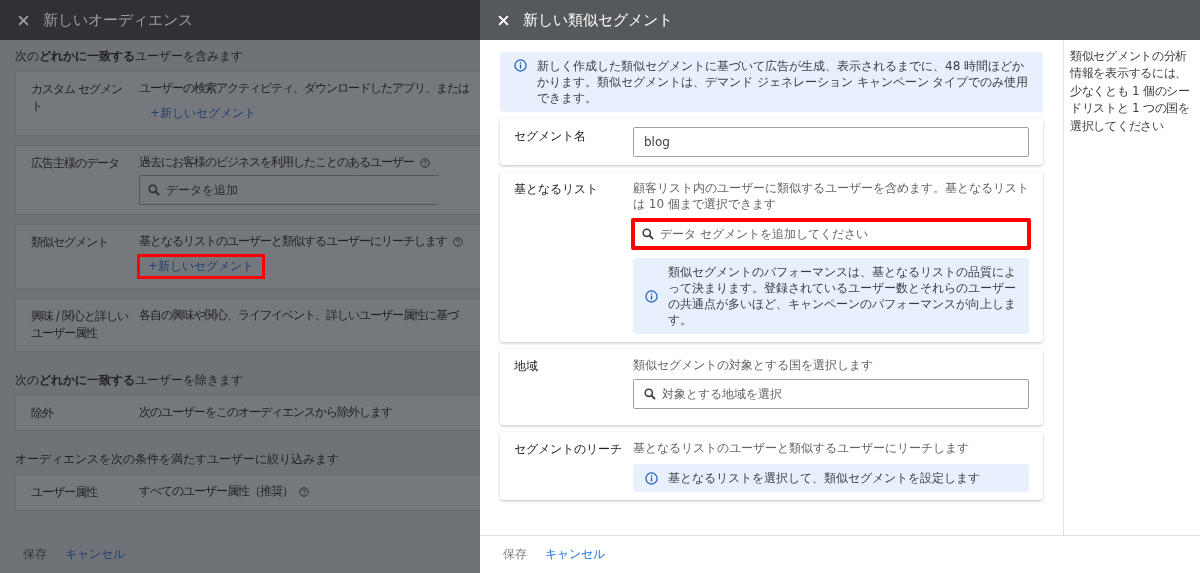  I want to click on info-text: 類似セグメントのパフォーマンスは、基となるリストの品質によって決まります。登録されているユーザー数とそれらのユーザーの共通点が多いほど、キャンペーンのパフォーマンスが向上します。, so click(842, 296).